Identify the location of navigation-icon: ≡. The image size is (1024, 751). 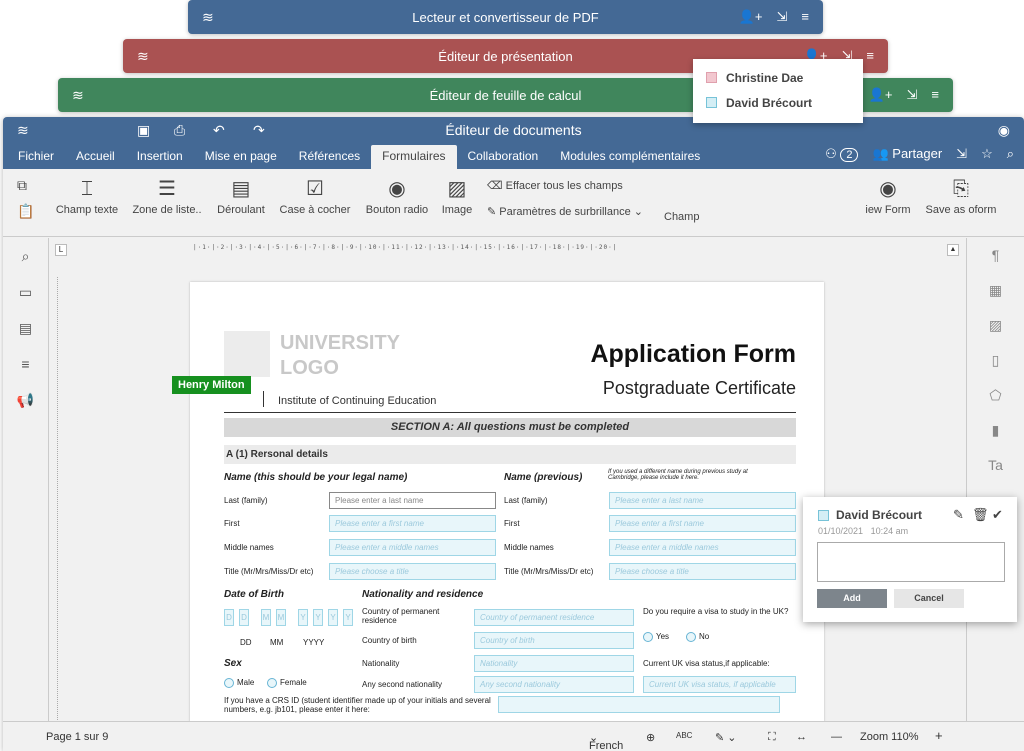
(25, 364).